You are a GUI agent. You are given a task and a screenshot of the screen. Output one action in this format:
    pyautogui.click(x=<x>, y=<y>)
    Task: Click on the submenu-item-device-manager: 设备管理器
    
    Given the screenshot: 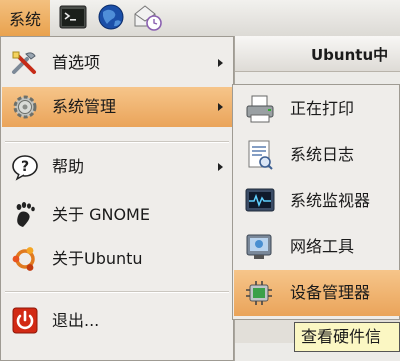 What is the action you would take?
    pyautogui.click(x=317, y=293)
    